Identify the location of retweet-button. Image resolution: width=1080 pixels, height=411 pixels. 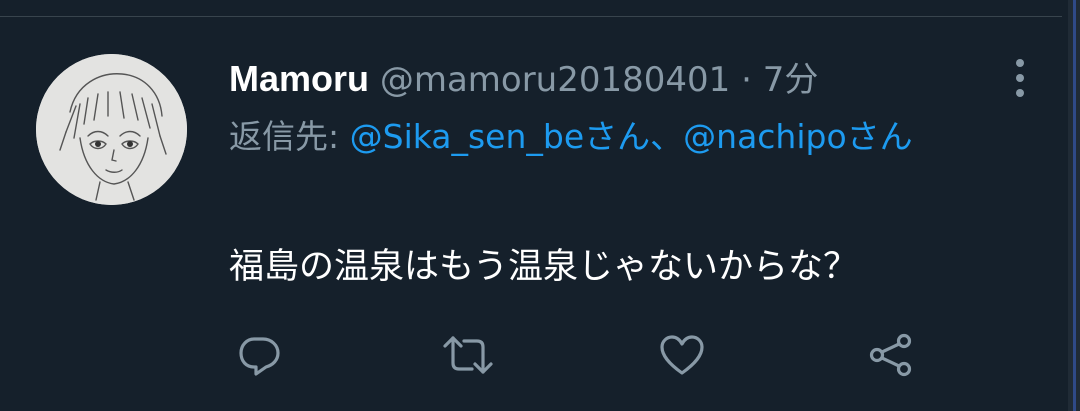
(467, 355).